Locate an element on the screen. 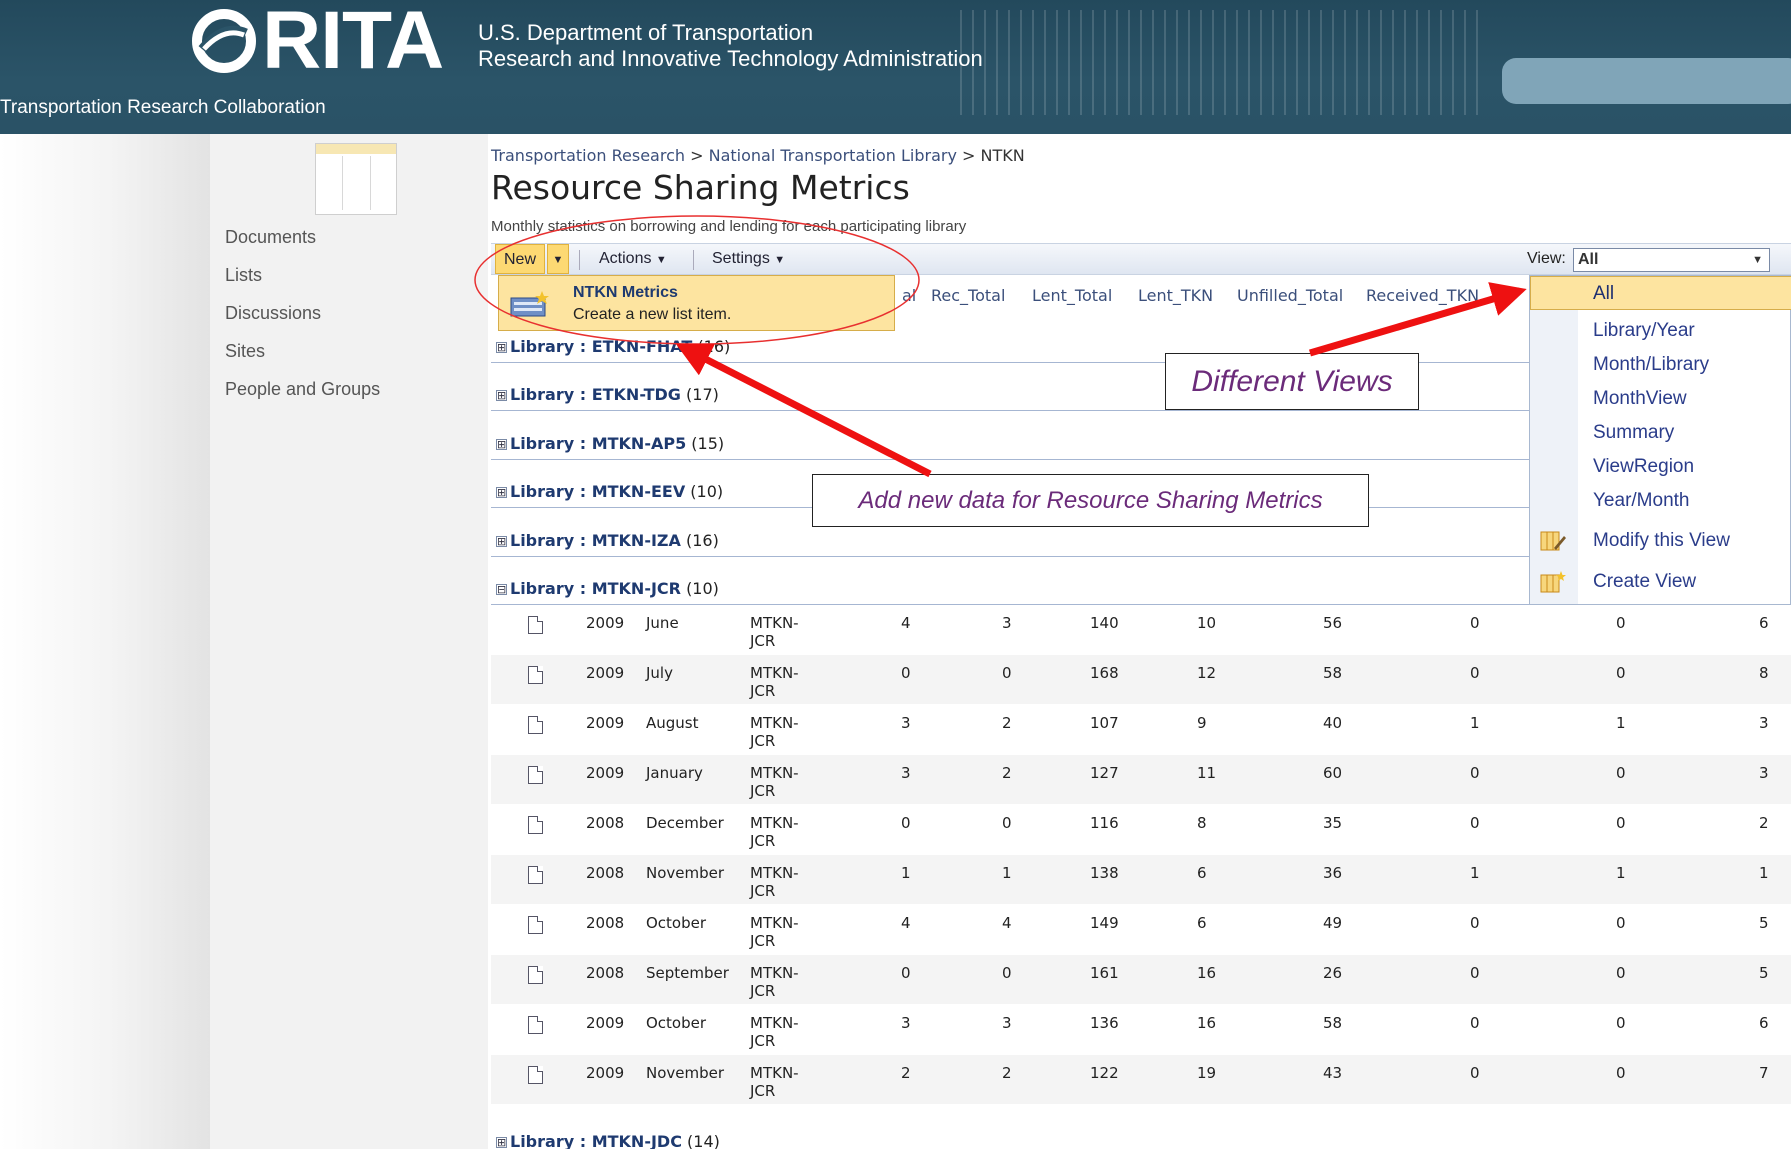 The height and width of the screenshot is (1149, 1791). column-header-lent-tkn: Lent_TKN is located at coordinates (1175, 295).